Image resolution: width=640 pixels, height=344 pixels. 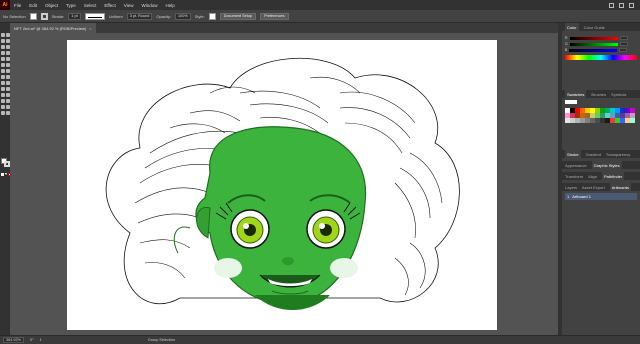 I want to click on close-tab-icon: ×, so click(x=90, y=28).